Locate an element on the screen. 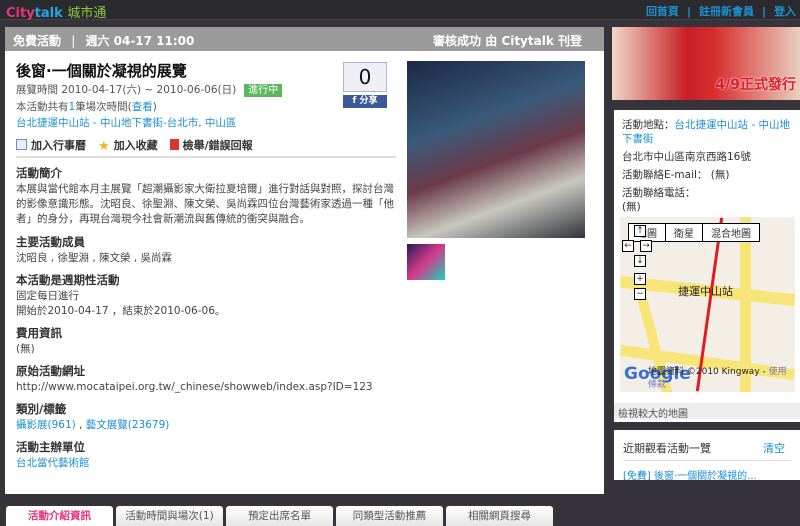 This screenshot has height=526, width=800. logo-city: City is located at coordinates (20, 13).